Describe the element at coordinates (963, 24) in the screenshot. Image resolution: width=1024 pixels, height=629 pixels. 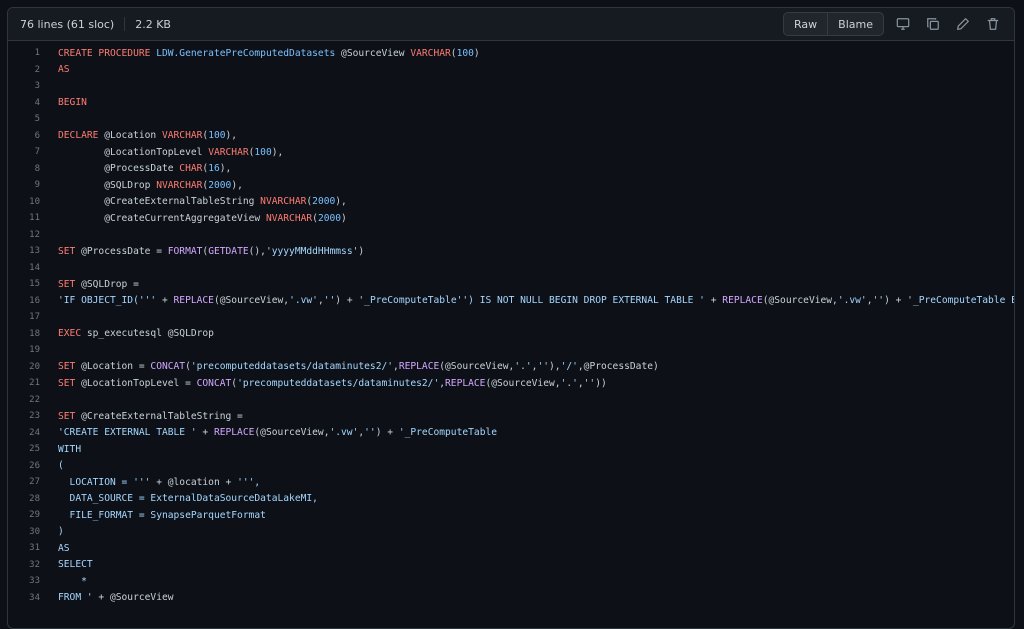
I see `pencil-icon` at that location.